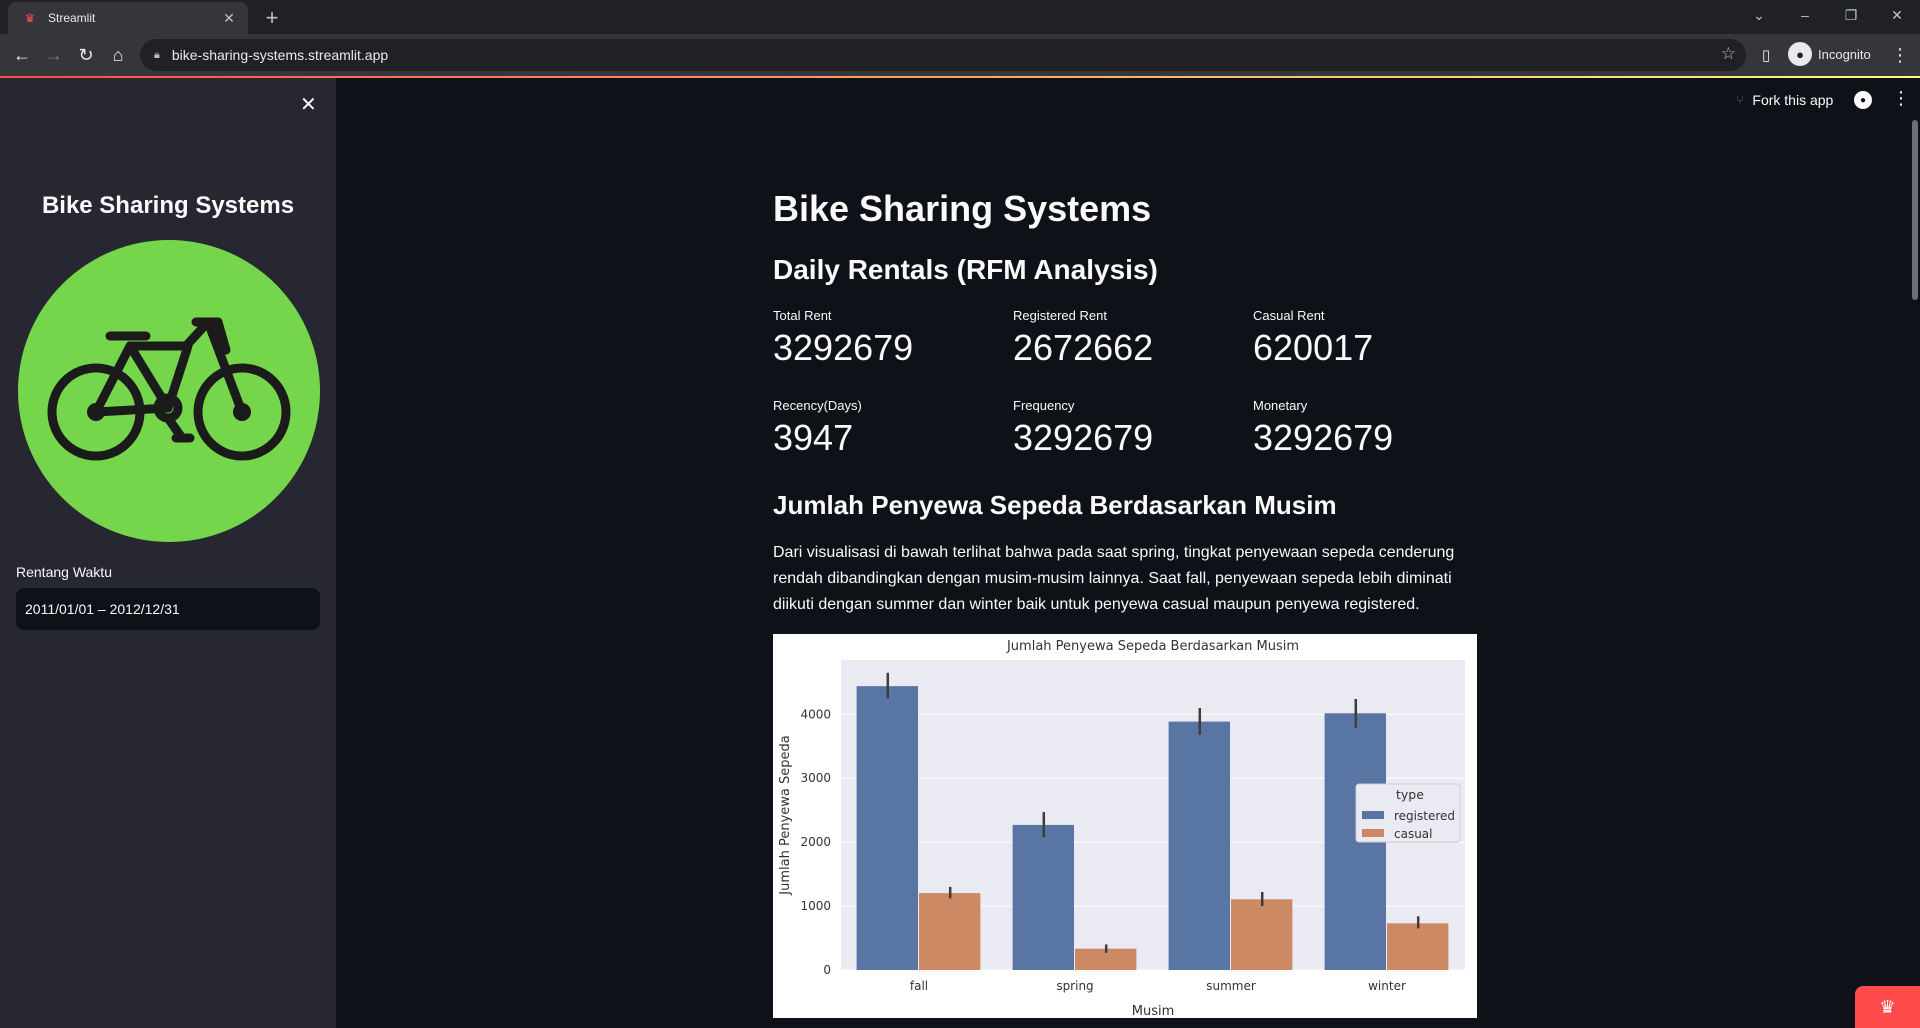 Image resolution: width=1920 pixels, height=1028 pixels. Describe the element at coordinates (118, 55) in the screenshot. I see `home-icon: ⌂` at that location.